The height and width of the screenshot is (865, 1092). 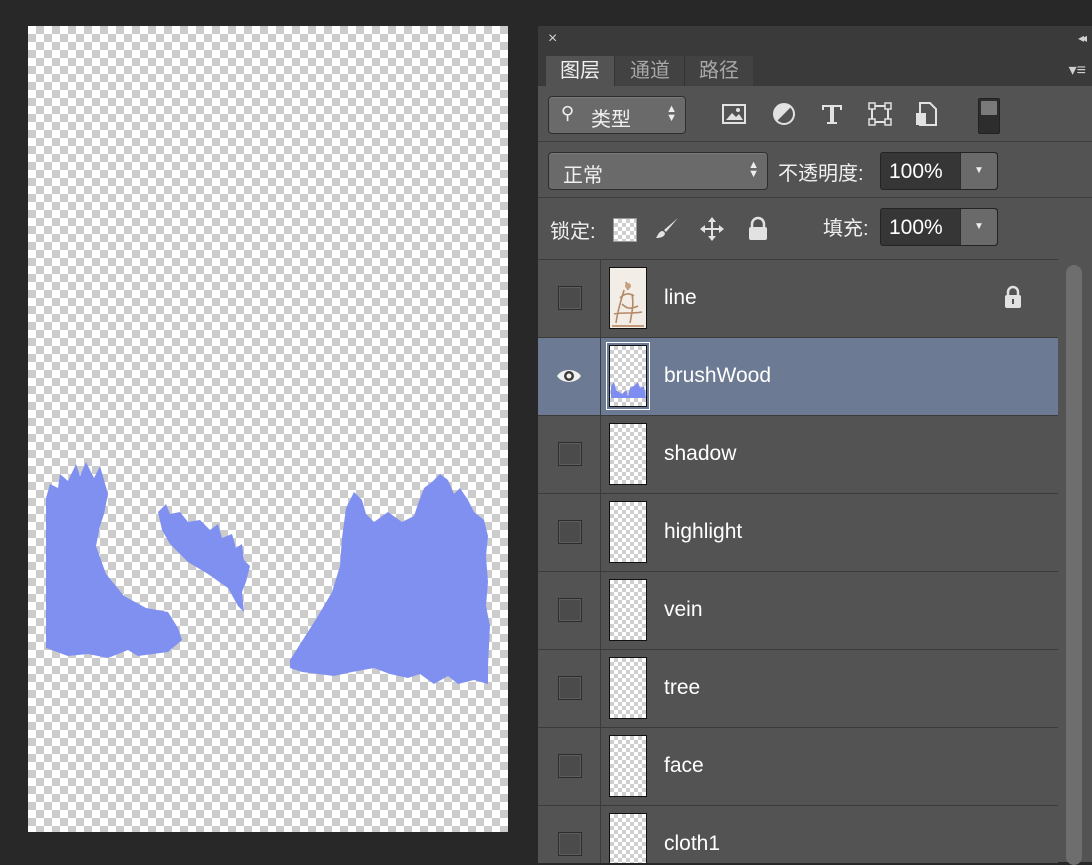 What do you see at coordinates (682, 688) in the screenshot?
I see `layer-name: tree` at bounding box center [682, 688].